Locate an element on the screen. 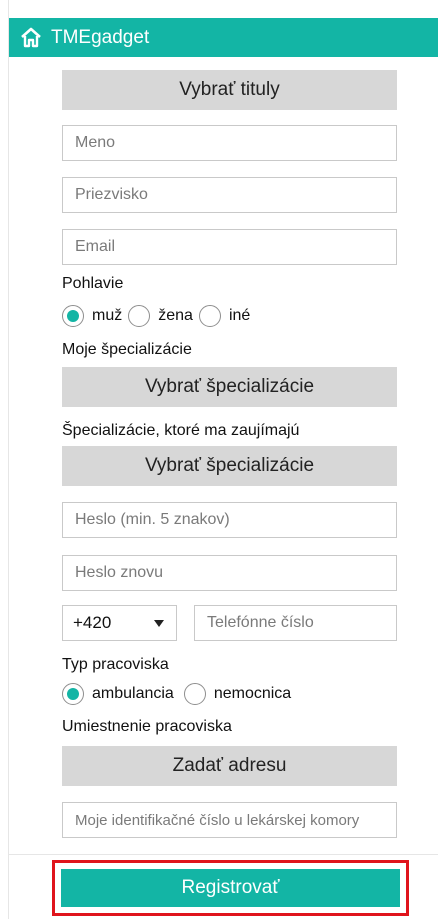 Image resolution: width=438 pixels, height=919 pixels. phone-code-value: +420 is located at coordinates (92, 622).